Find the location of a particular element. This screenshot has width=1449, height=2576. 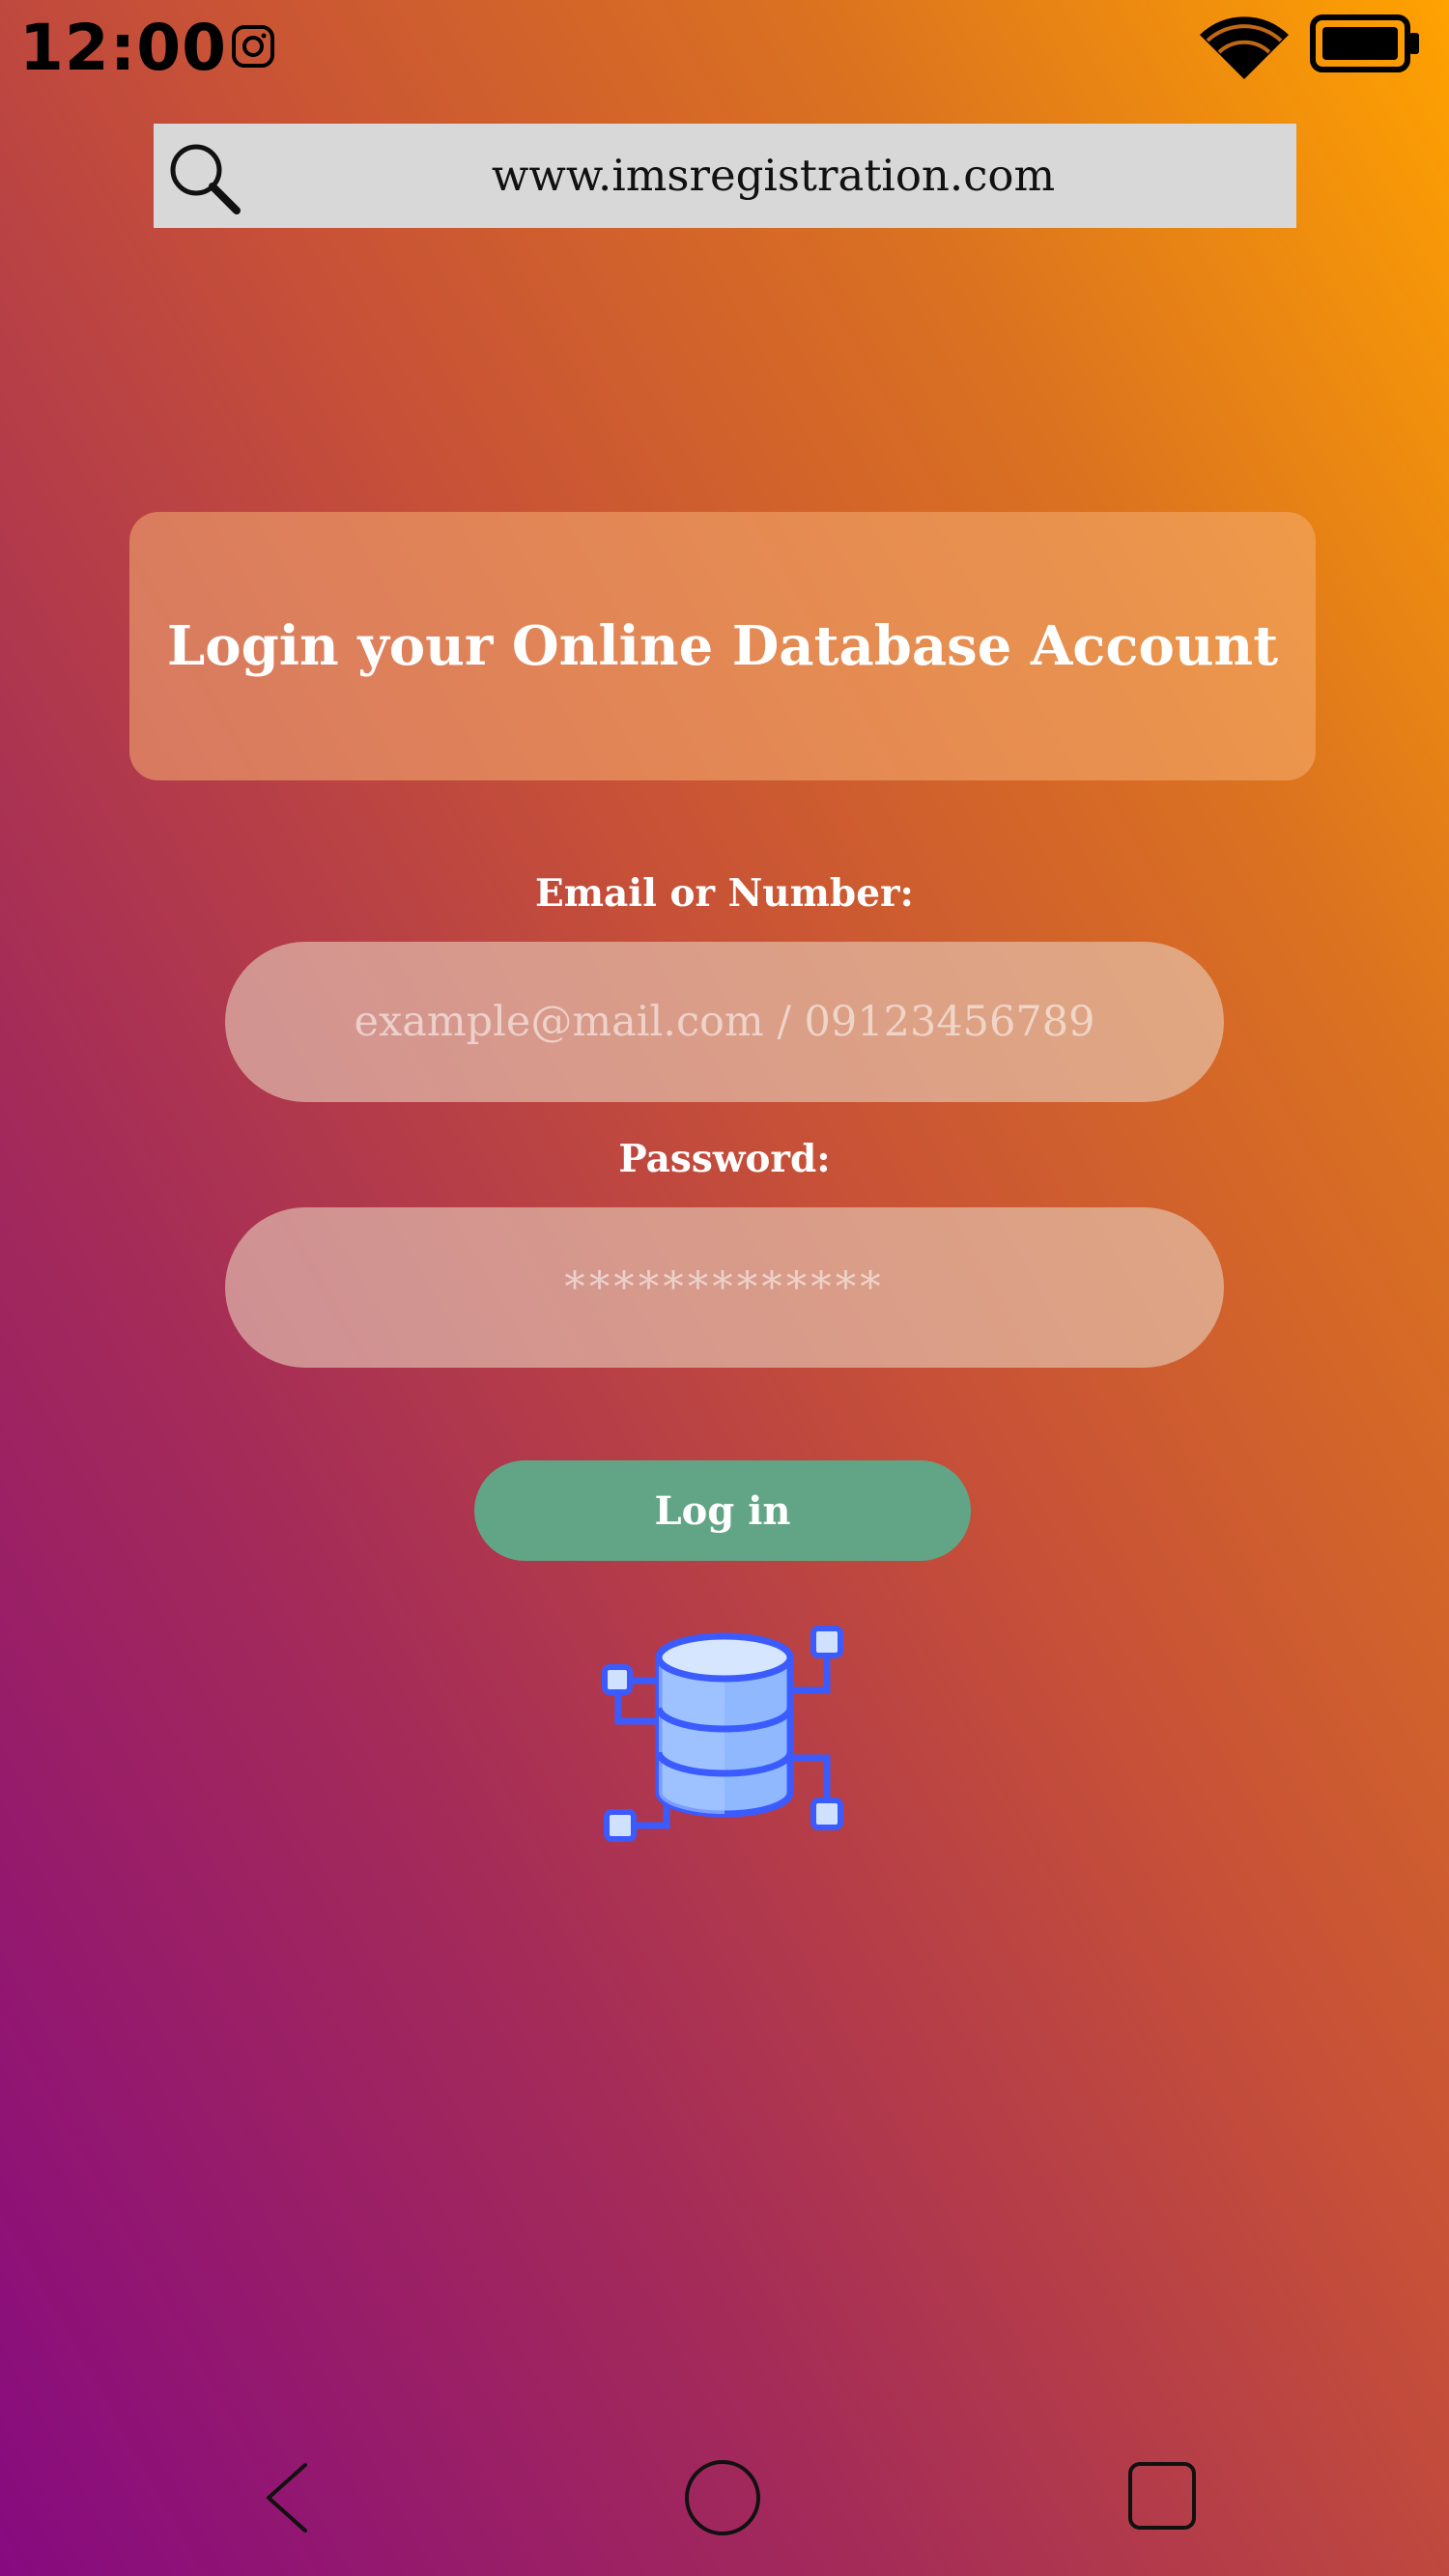

instagram-icon is located at coordinates (253, 46).